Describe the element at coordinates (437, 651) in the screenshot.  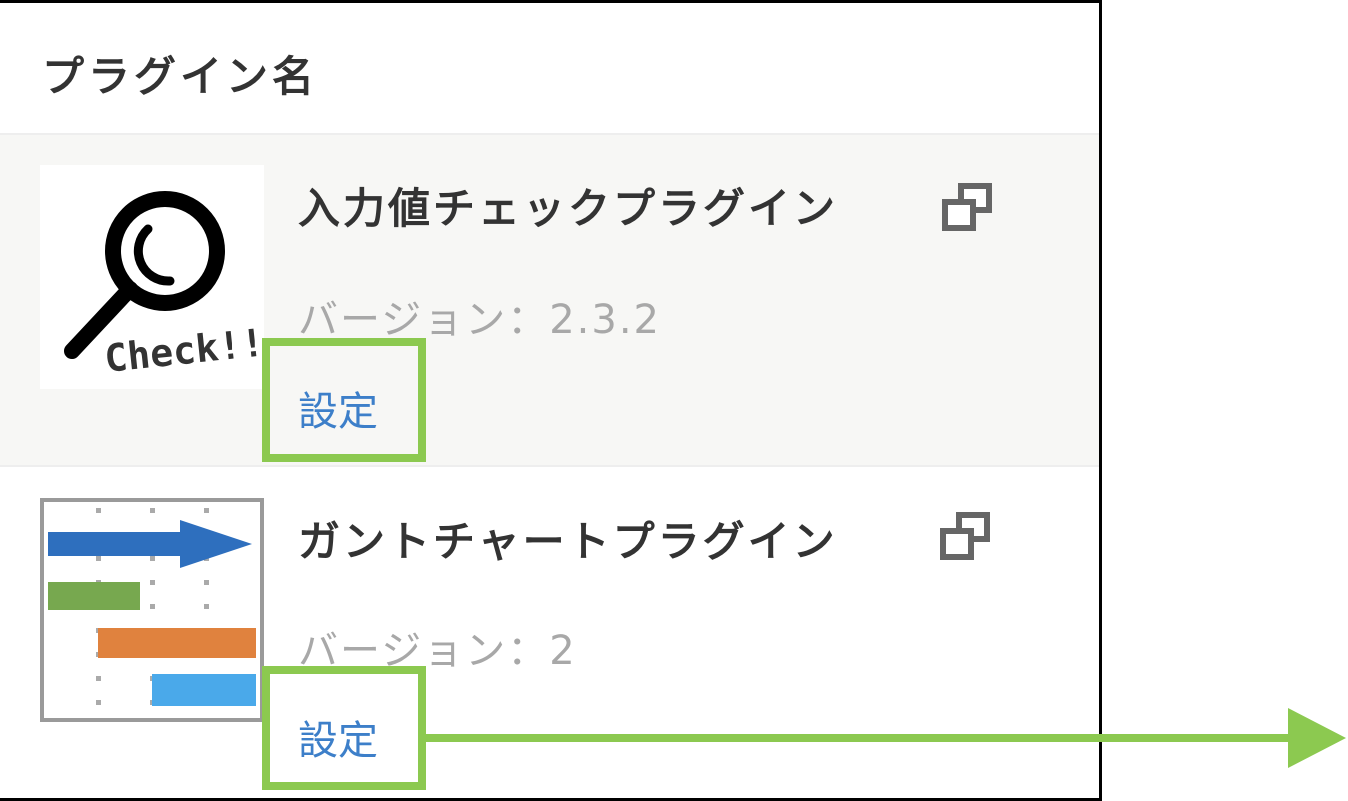
I see `plugin-version: バージョン：2` at that location.